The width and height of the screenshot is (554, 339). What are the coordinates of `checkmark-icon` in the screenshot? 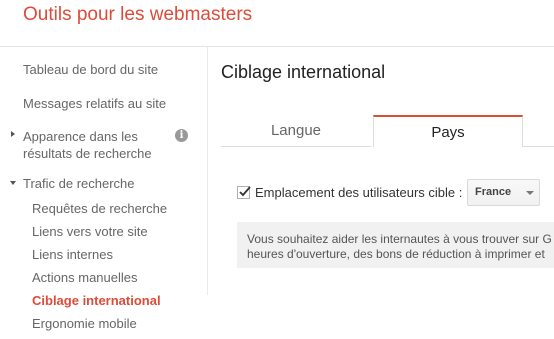 It's located at (245, 191).